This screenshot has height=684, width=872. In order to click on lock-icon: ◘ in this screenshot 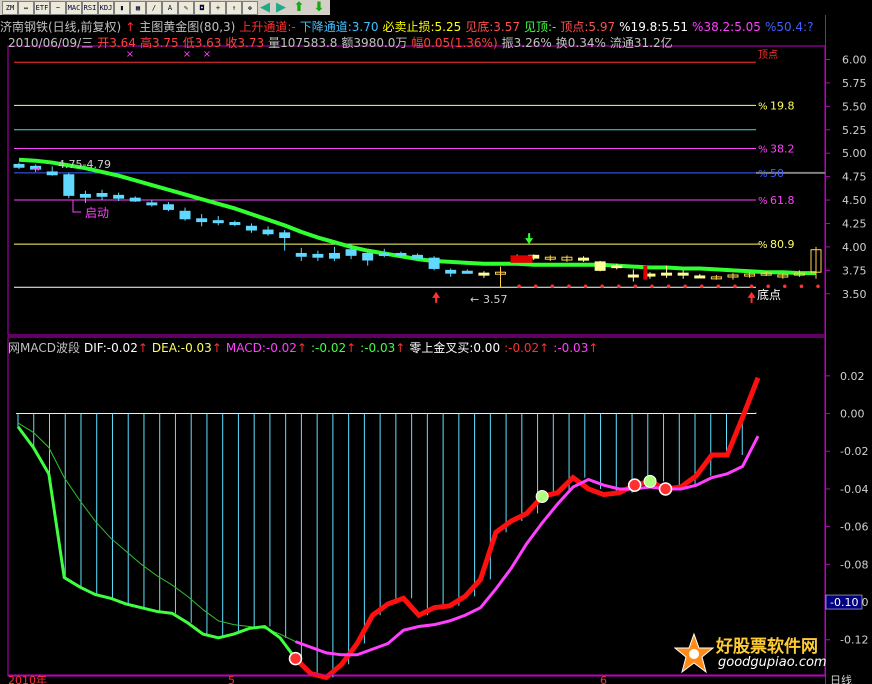, I will do `click(202, 8)`.